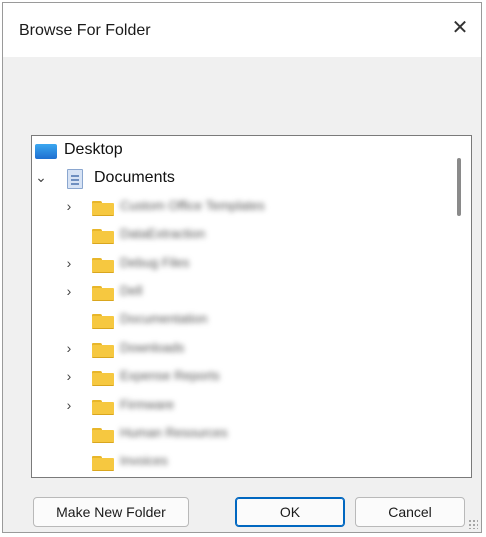 The height and width of the screenshot is (537, 486). Describe the element at coordinates (242, 463) in the screenshot. I see `tree-item: Invoices` at that location.